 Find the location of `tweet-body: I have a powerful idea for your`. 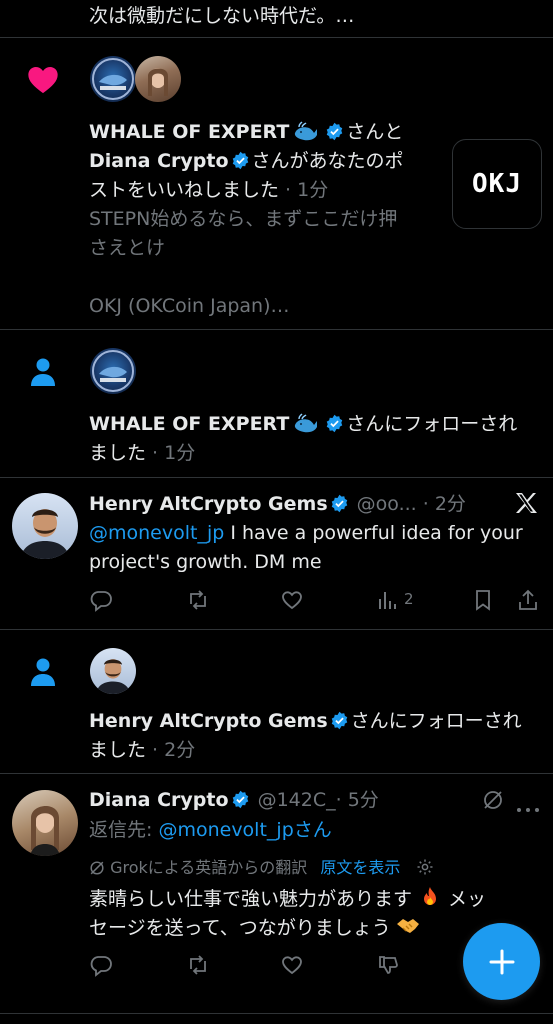

tweet-body: I have a powerful idea for your is located at coordinates (373, 533).